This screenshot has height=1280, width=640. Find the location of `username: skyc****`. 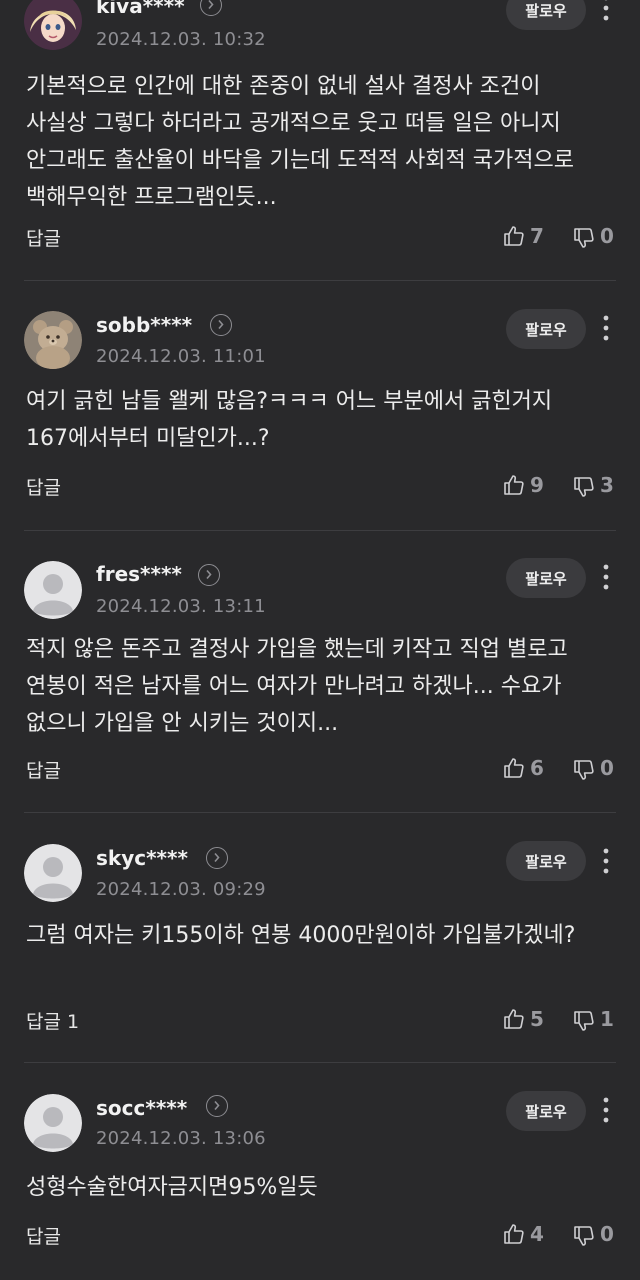

username: skyc**** is located at coordinates (142, 858).